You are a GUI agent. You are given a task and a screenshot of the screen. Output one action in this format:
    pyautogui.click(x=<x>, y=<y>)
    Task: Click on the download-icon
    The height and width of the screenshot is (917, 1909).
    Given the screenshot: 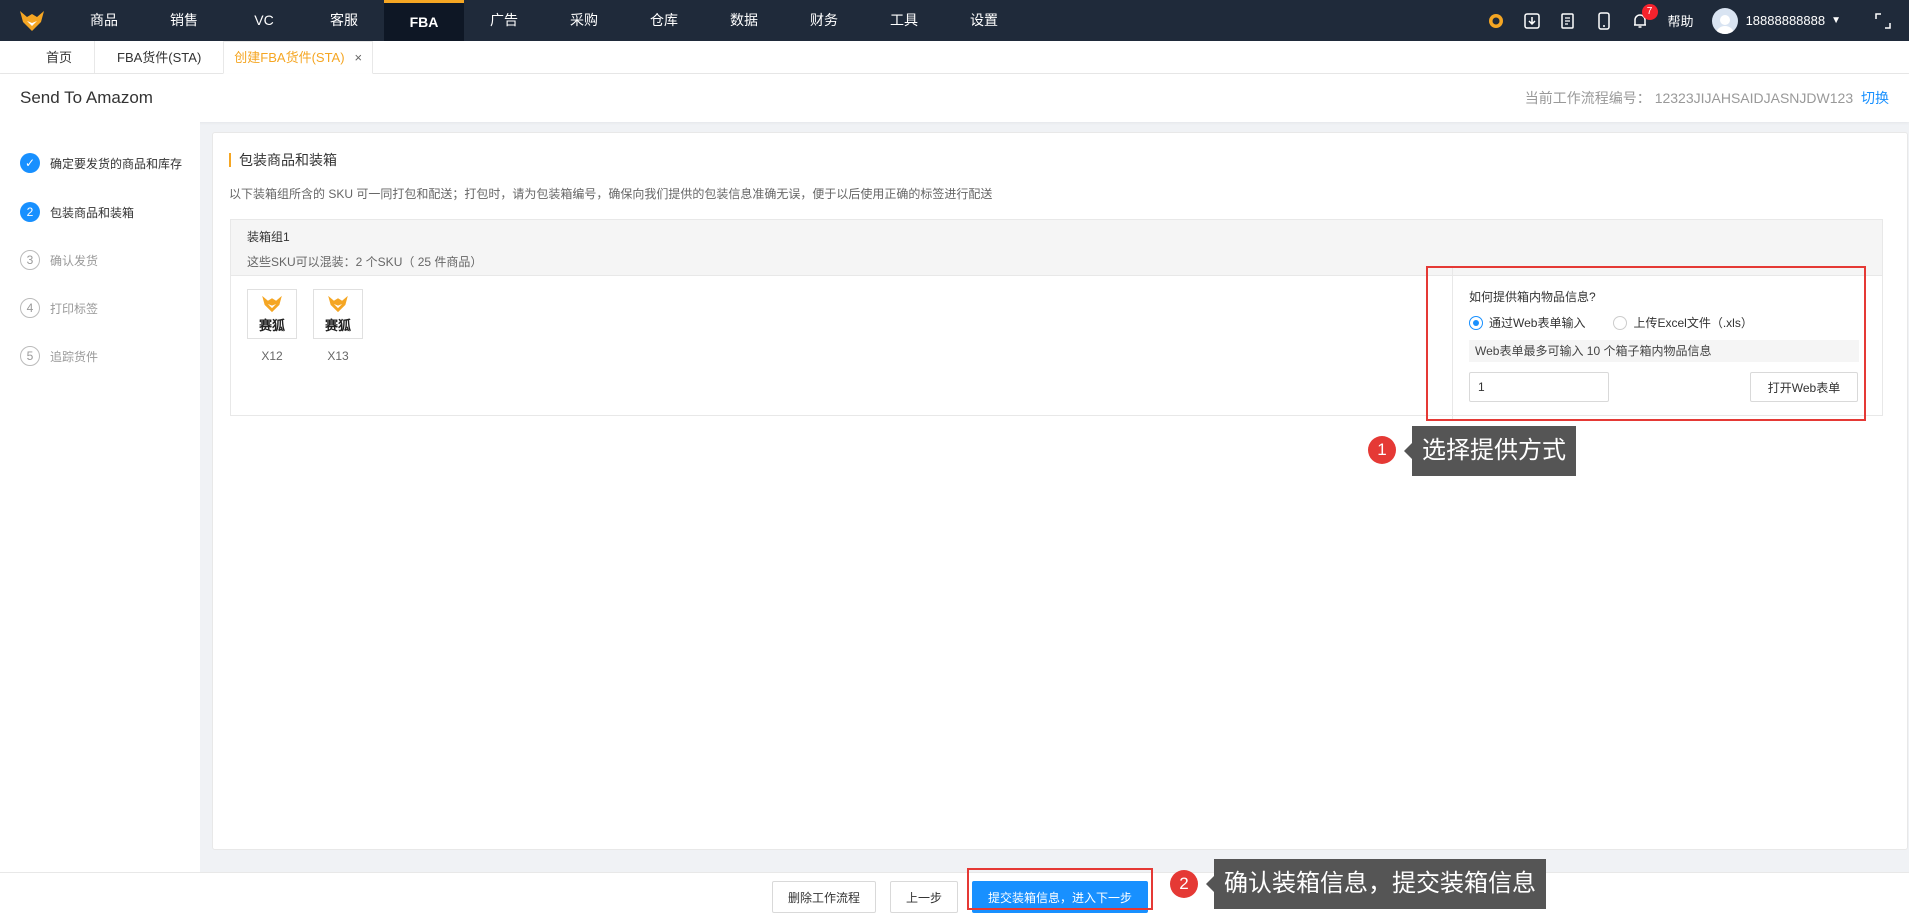 What is the action you would take?
    pyautogui.click(x=1532, y=20)
    